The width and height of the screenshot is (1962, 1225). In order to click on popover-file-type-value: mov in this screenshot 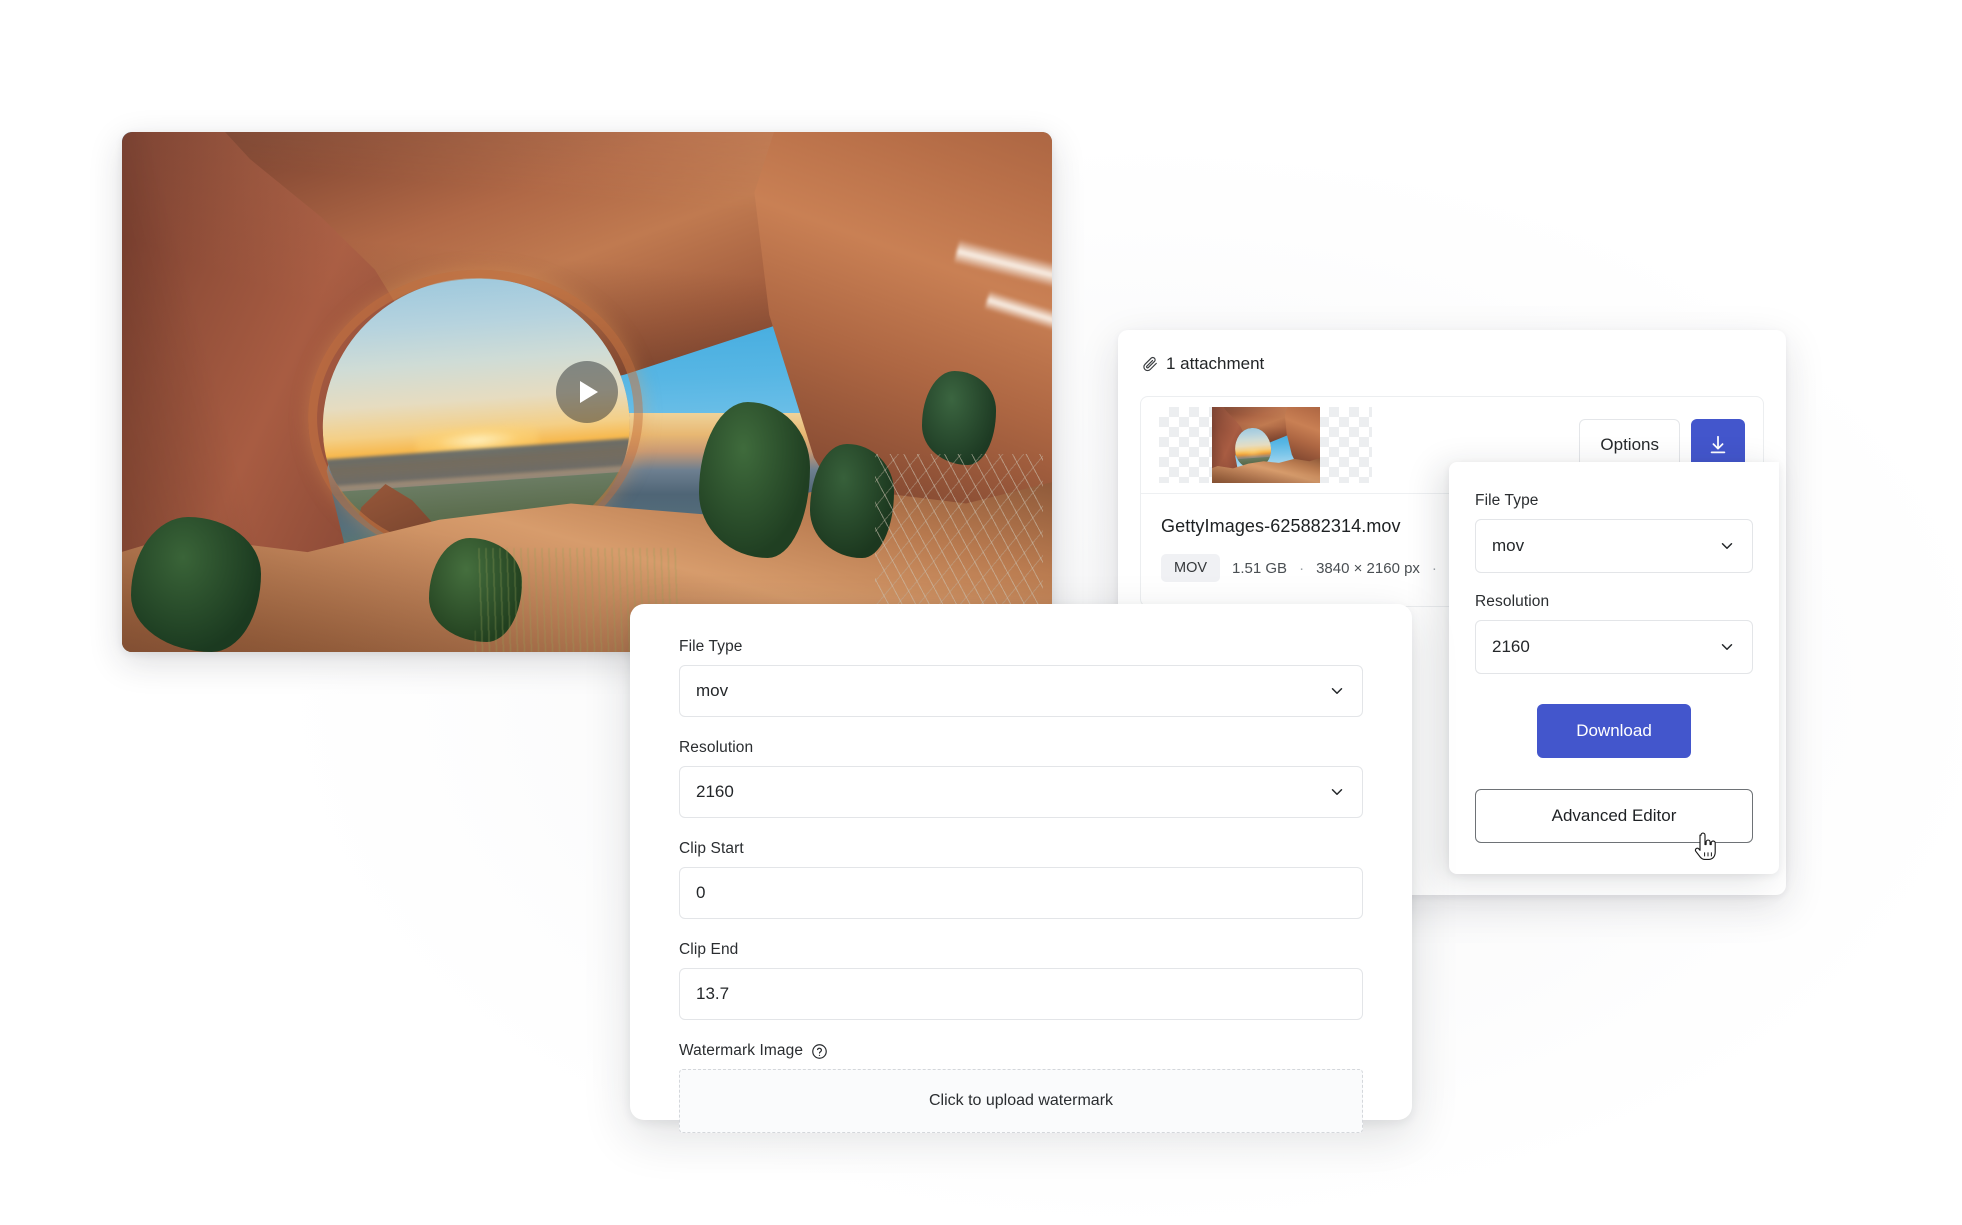, I will do `click(1508, 545)`.